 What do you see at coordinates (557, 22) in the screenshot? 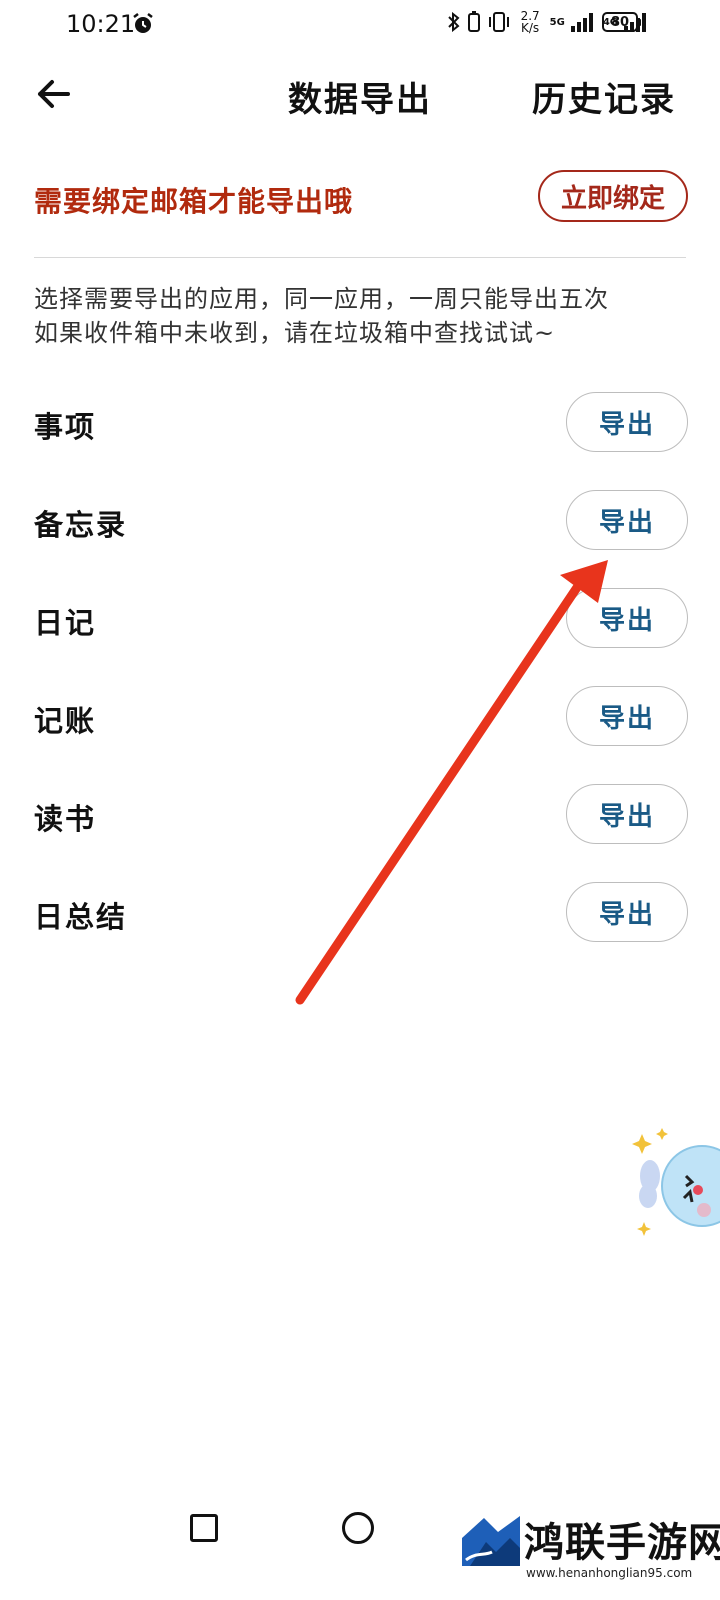
I see `network-type-1: 5G` at bounding box center [557, 22].